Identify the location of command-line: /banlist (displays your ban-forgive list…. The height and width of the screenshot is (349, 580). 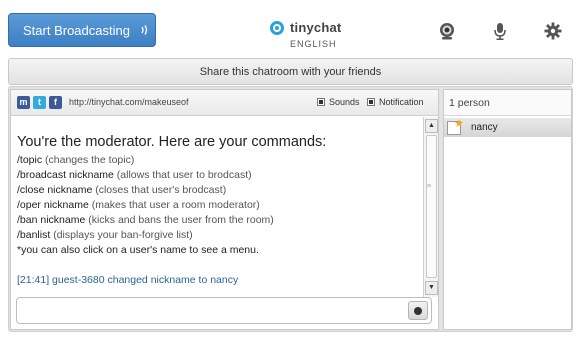
(217, 235).